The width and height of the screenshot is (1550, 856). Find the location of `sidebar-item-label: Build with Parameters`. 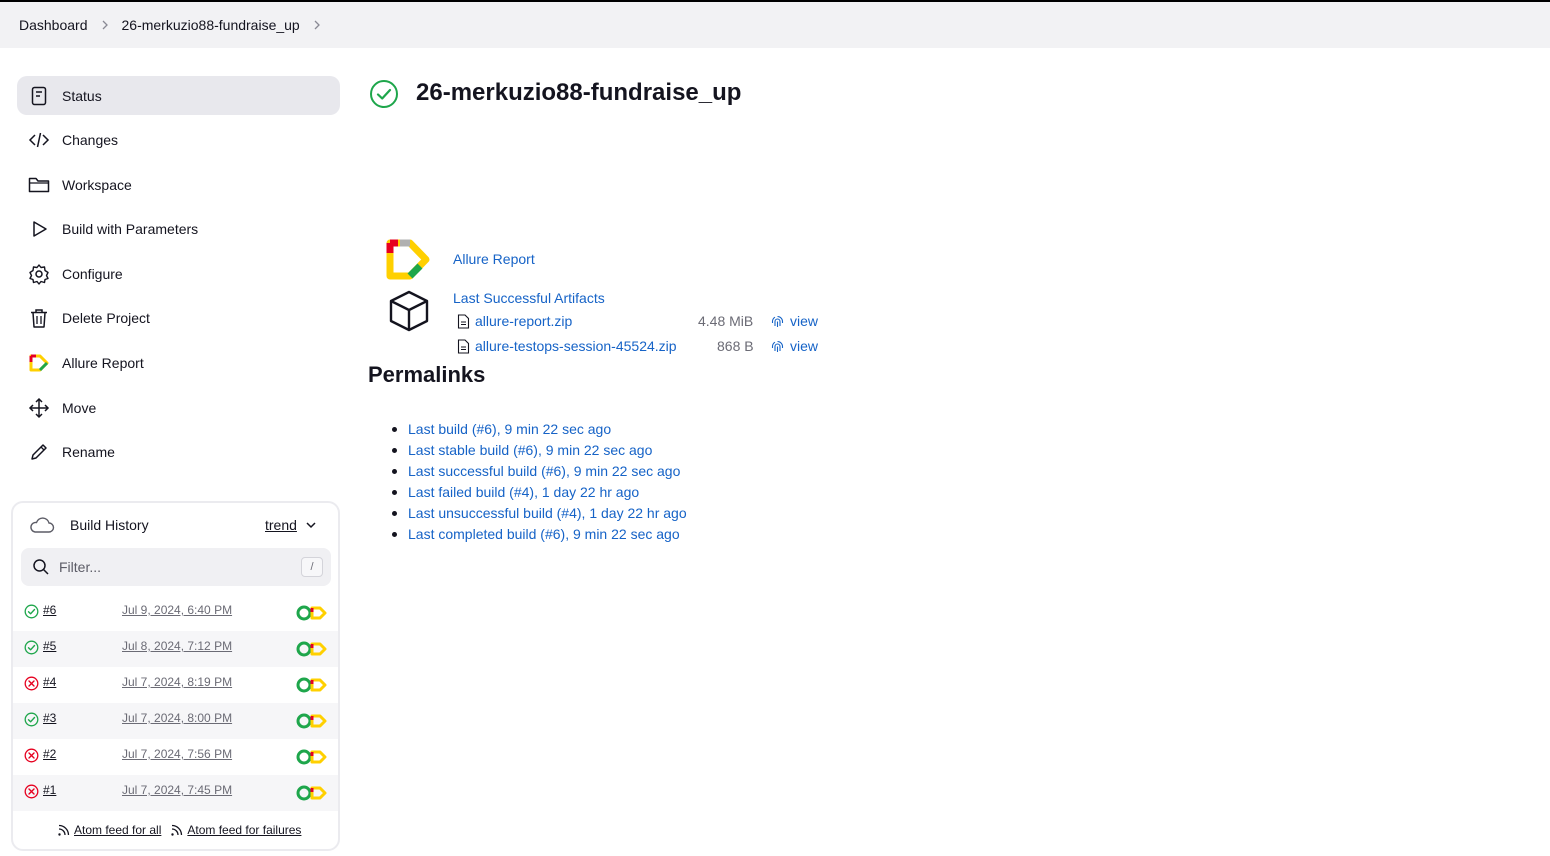

sidebar-item-label: Build with Parameters is located at coordinates (130, 229).